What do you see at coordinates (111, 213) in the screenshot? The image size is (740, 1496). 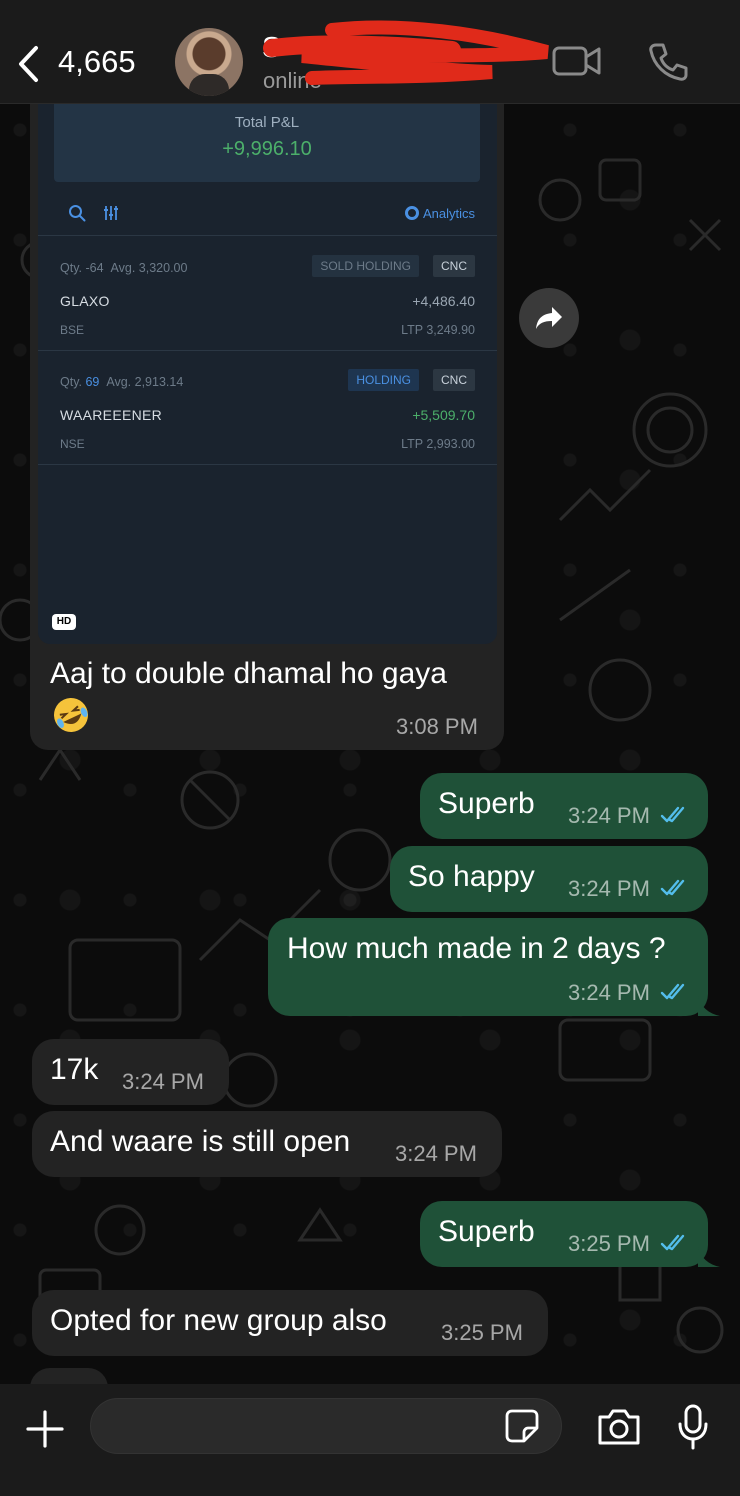 I see `filter-icon` at bounding box center [111, 213].